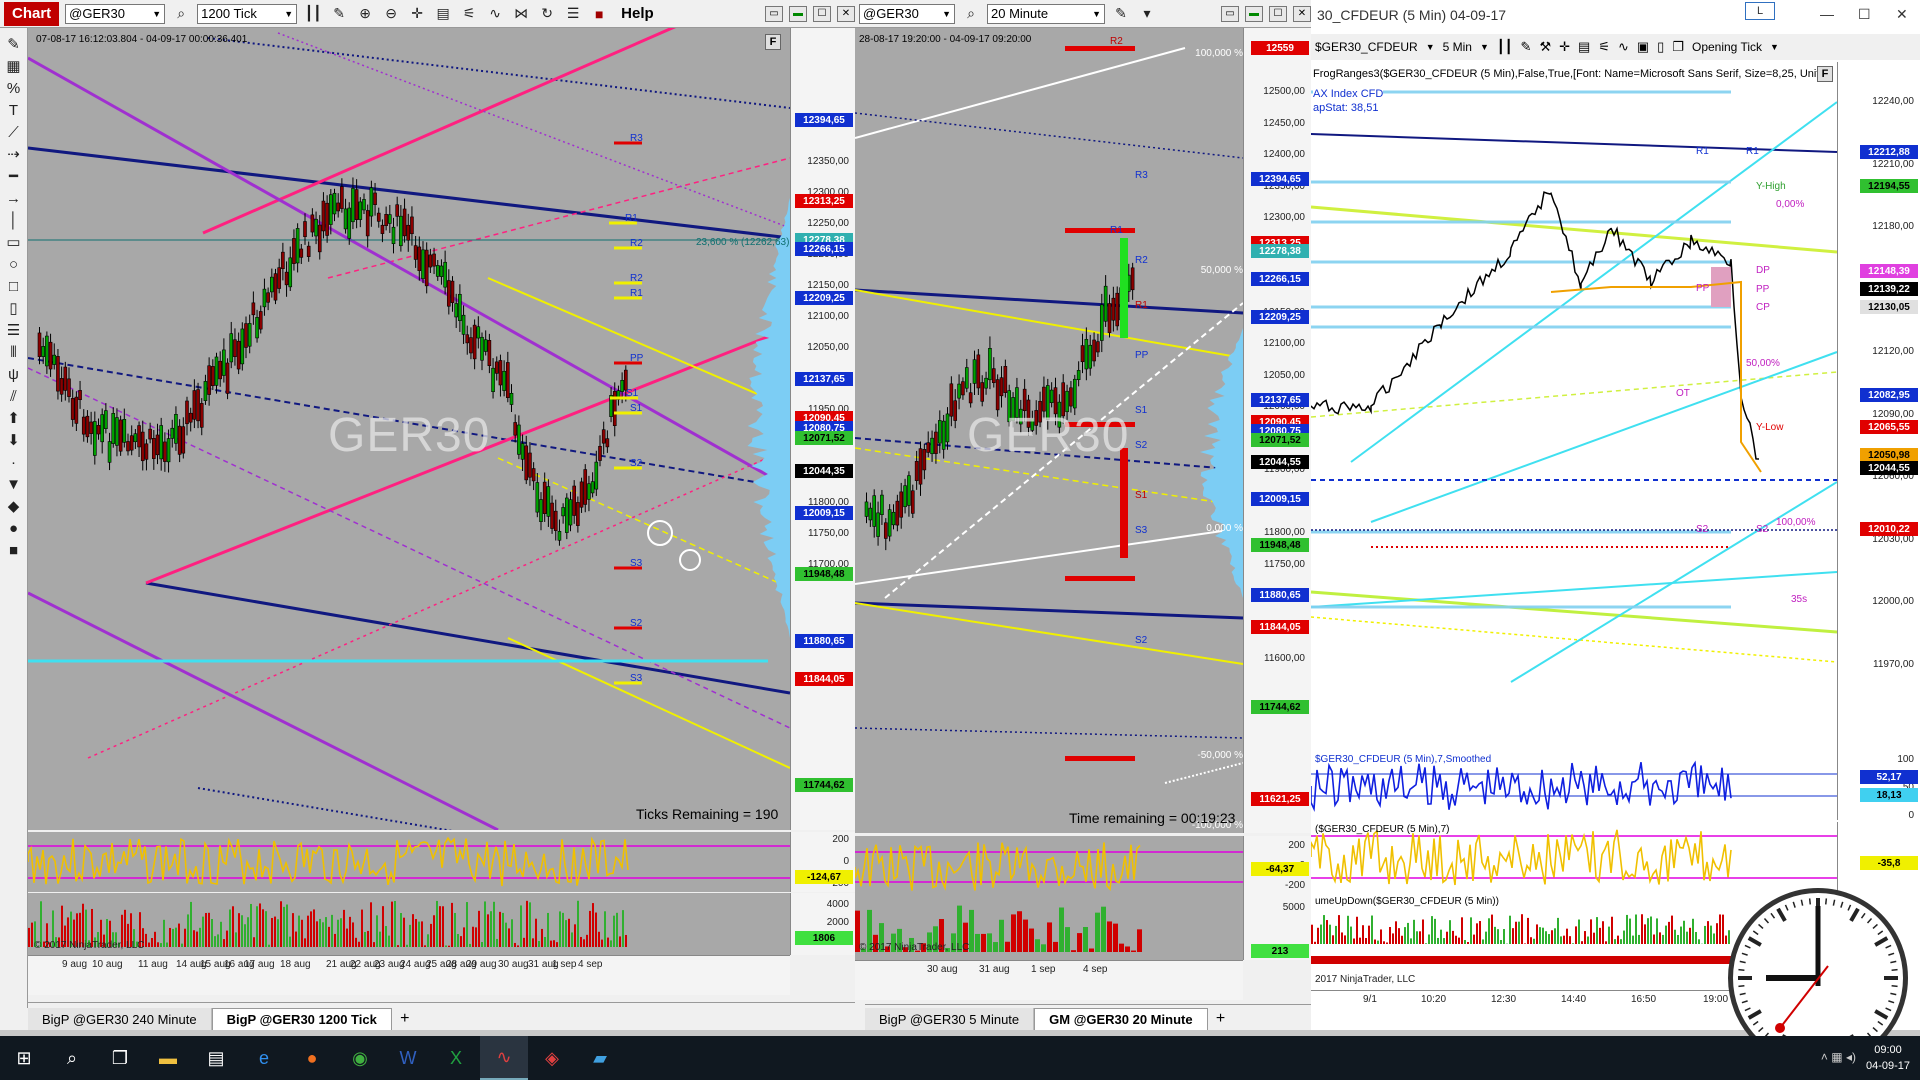 The image size is (1920, 1080). What do you see at coordinates (822, 924) in the screenshot?
I see `left-volume-axis: 4000 2000 1806` at bounding box center [822, 924].